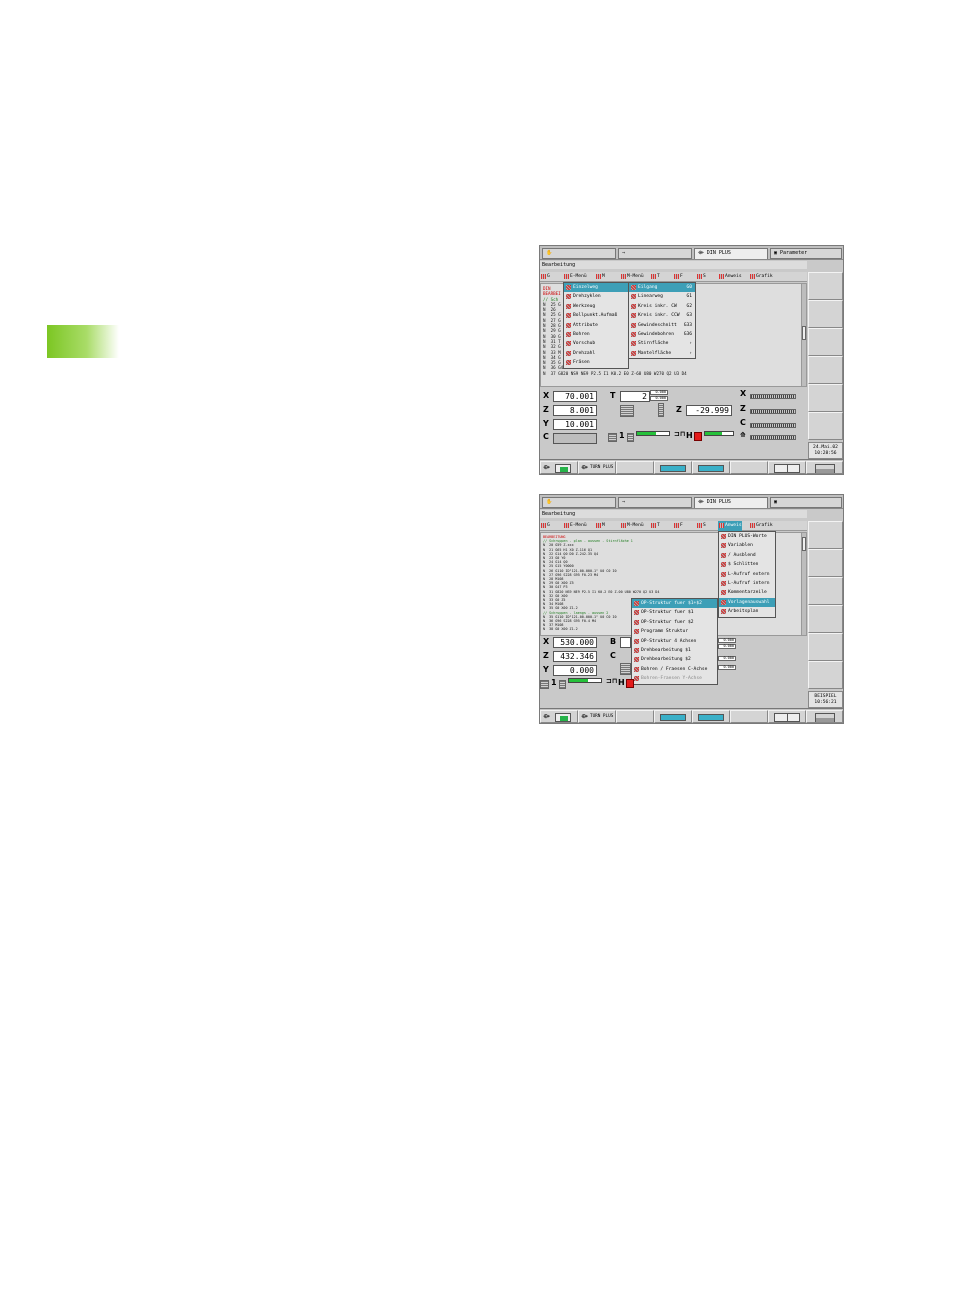 The image size is (954, 1307). What do you see at coordinates (596, 306) in the screenshot?
I see `menu-item-werkzeug: Werkzeug` at bounding box center [596, 306].